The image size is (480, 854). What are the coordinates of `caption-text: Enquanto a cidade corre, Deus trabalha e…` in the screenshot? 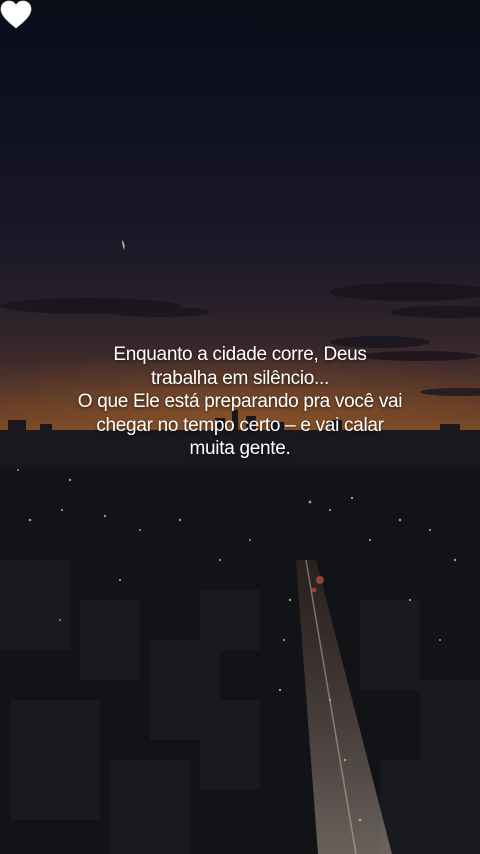 It's located at (240, 402).